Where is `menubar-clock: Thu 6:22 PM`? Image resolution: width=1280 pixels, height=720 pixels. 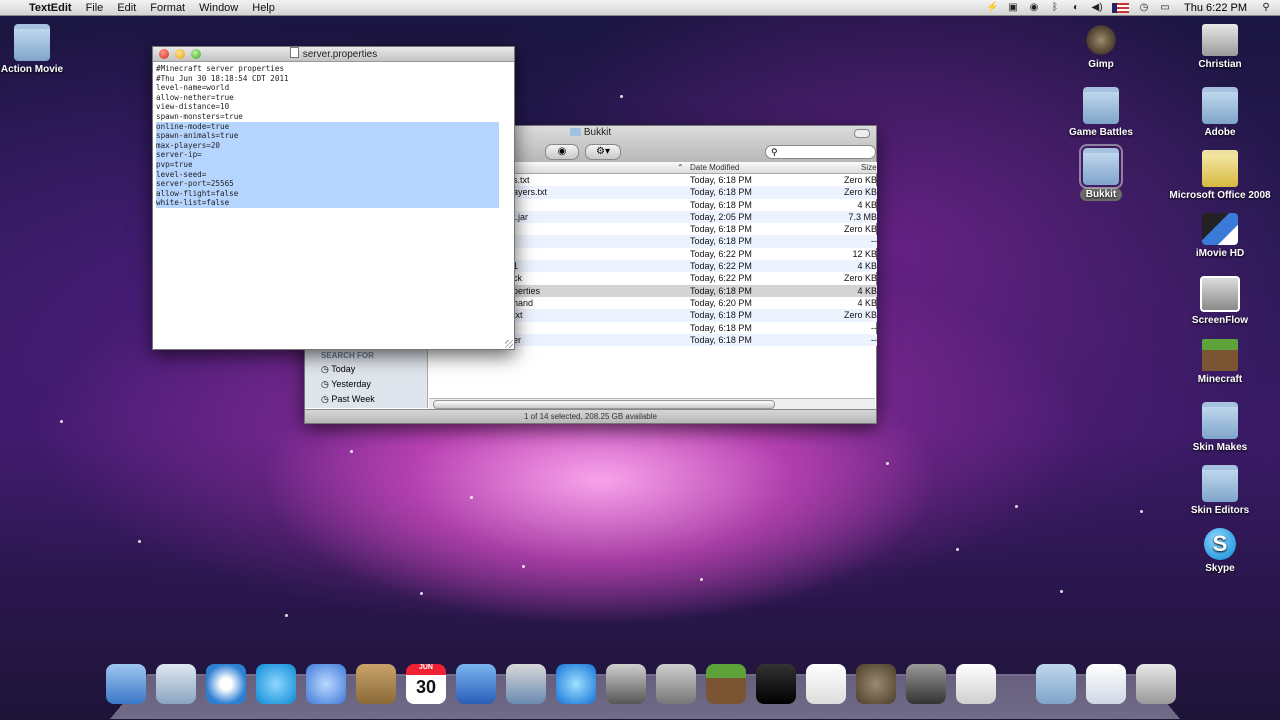
menubar-clock: Thu 6:22 PM is located at coordinates (1215, 8).